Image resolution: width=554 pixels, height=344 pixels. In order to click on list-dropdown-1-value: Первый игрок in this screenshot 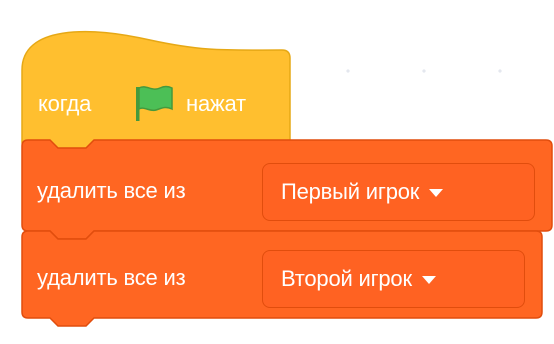, I will do `click(350, 191)`.